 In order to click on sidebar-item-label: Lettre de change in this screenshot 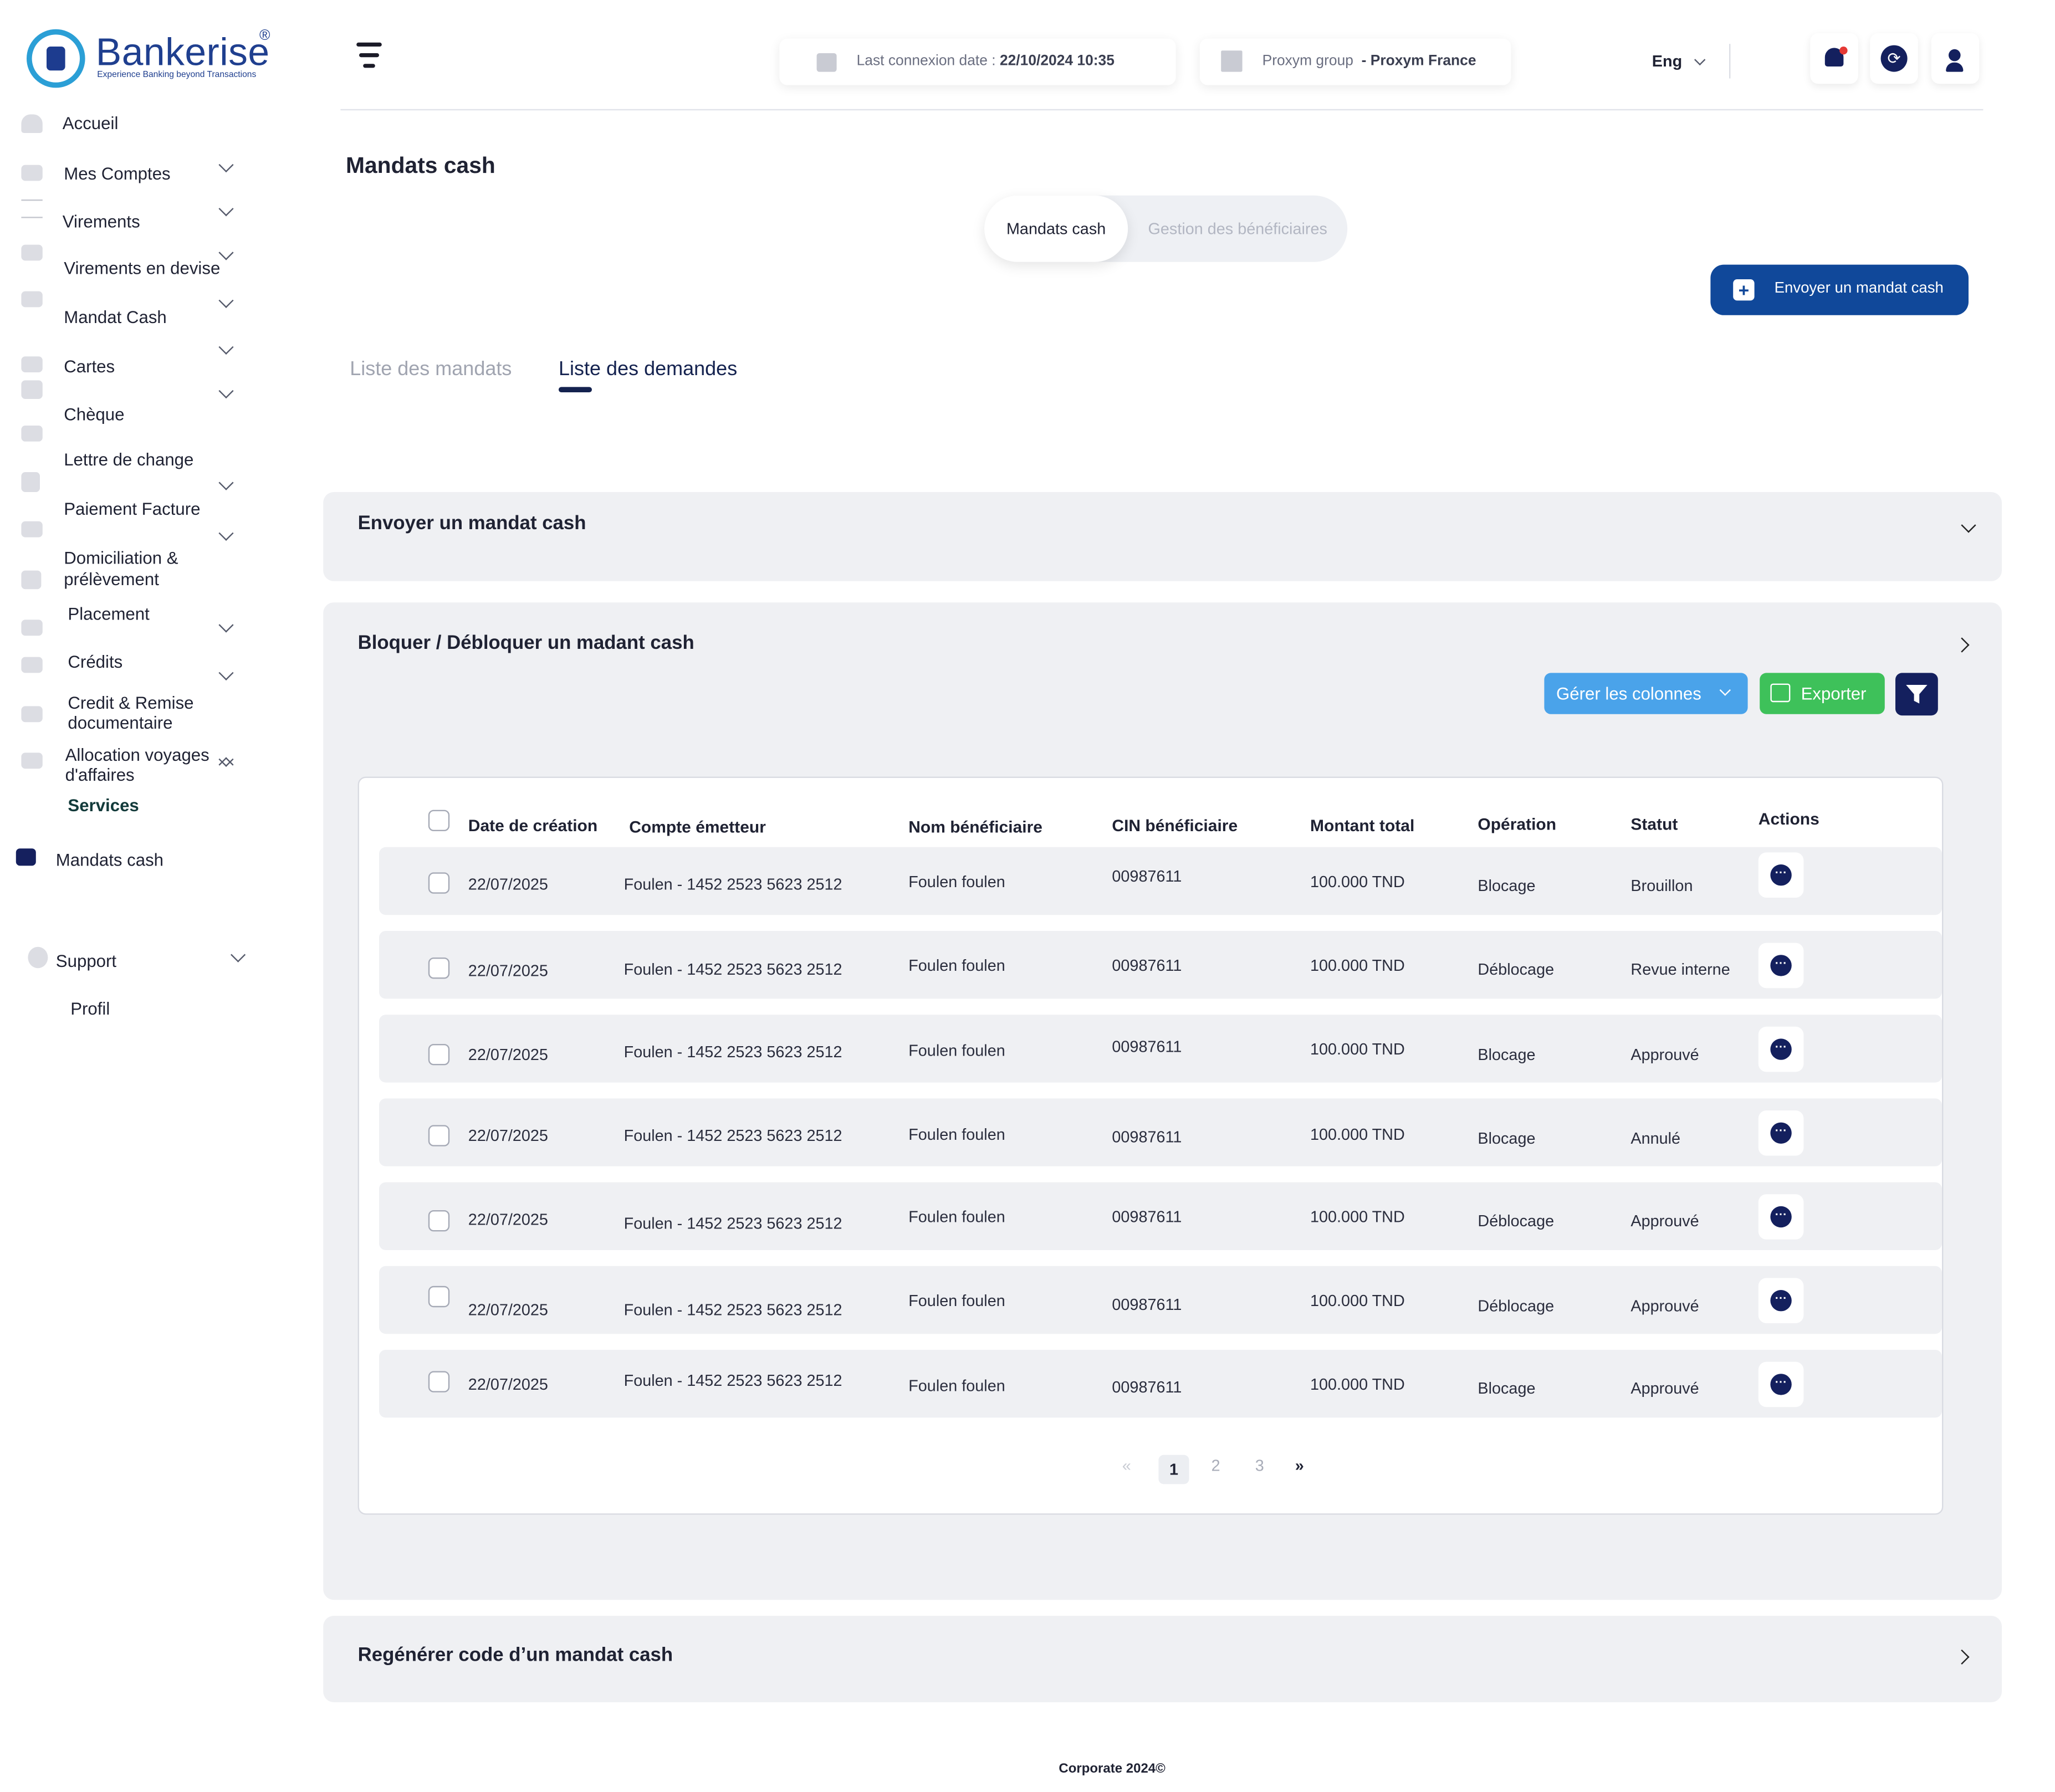, I will do `click(129, 459)`.